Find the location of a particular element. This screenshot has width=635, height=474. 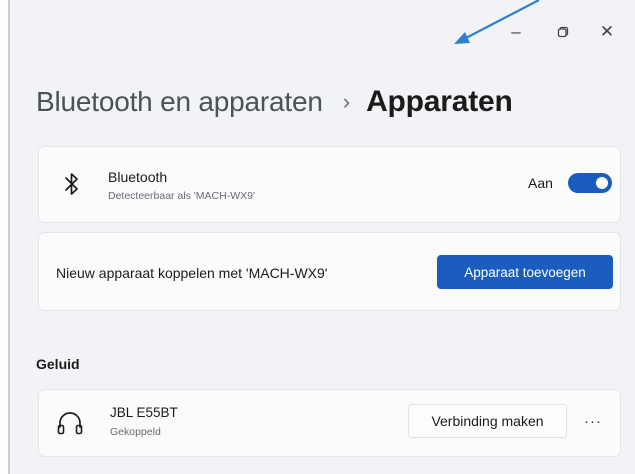

more-options-button: ··· is located at coordinates (593, 421).